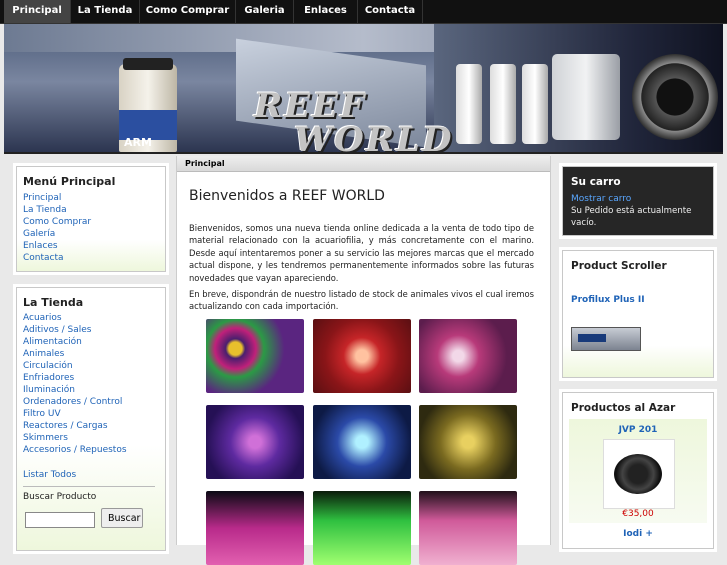  What do you see at coordinates (37, 11) in the screenshot?
I see `nav-principal: Principal` at bounding box center [37, 11].